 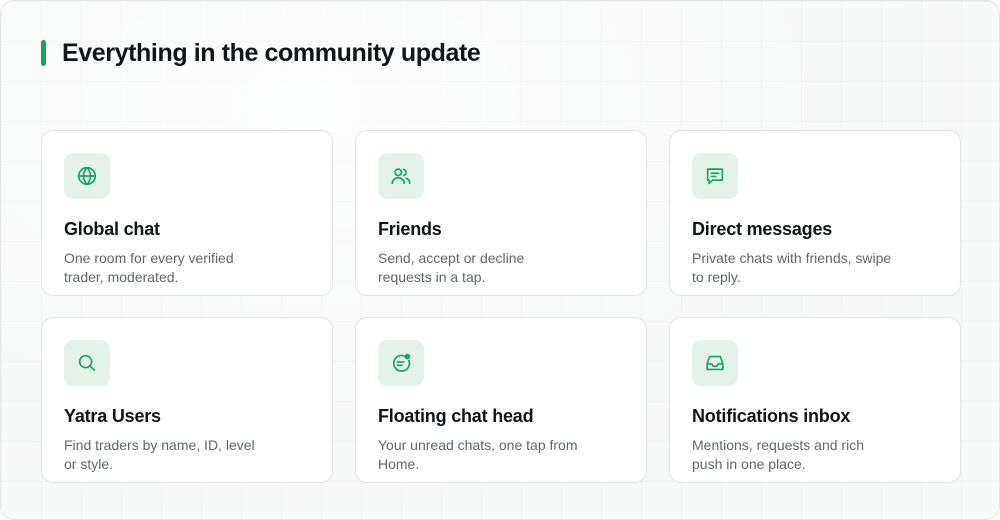 I want to click on inbox-icon, so click(x=715, y=363).